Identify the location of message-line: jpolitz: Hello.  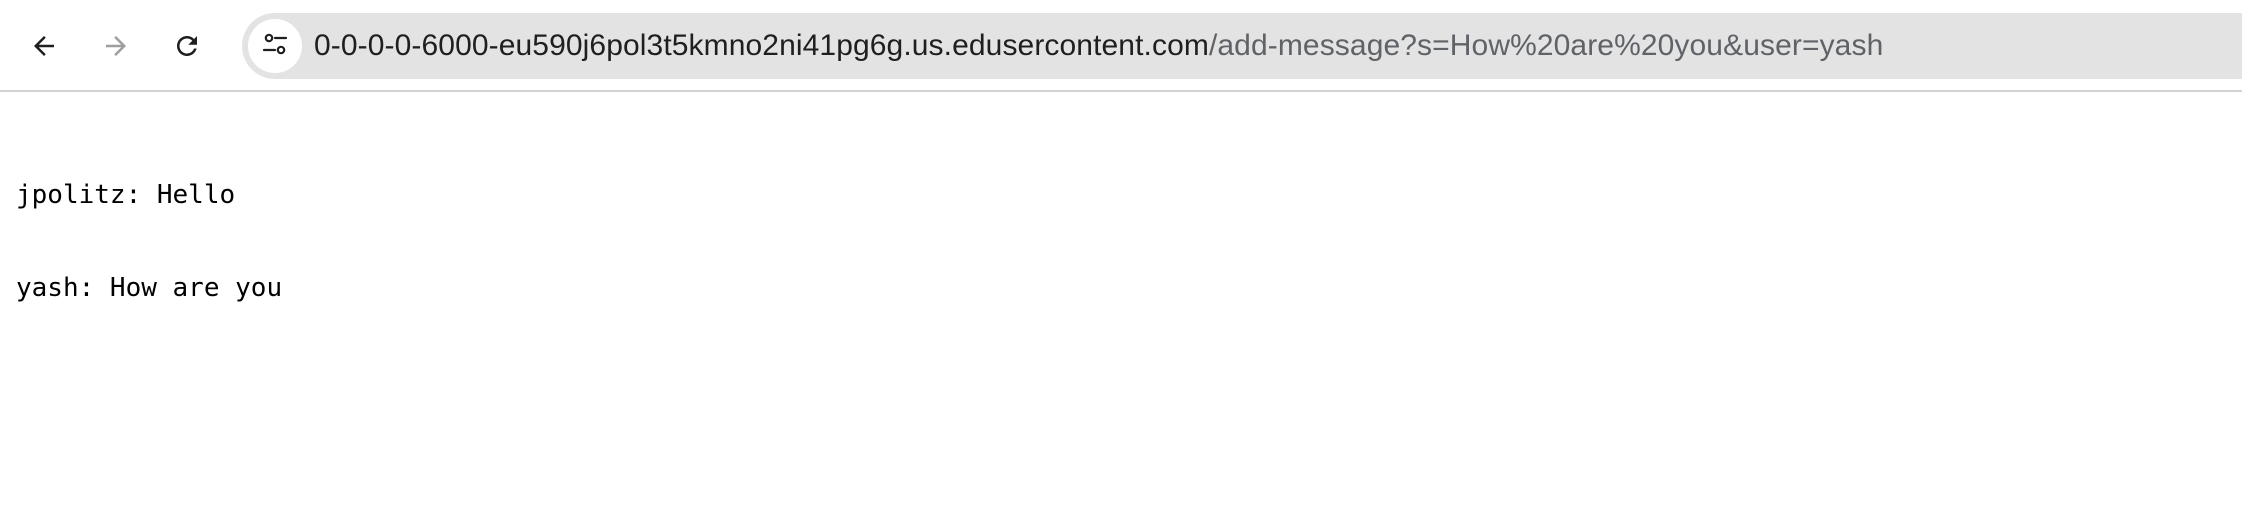
(126, 195).